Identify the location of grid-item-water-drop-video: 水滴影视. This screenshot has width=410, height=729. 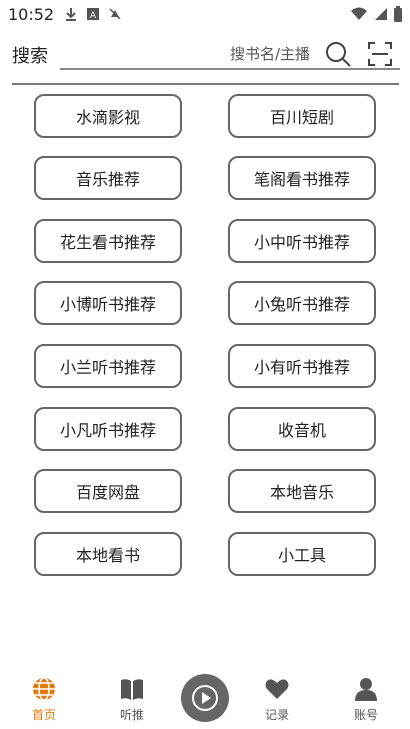
(108, 116).